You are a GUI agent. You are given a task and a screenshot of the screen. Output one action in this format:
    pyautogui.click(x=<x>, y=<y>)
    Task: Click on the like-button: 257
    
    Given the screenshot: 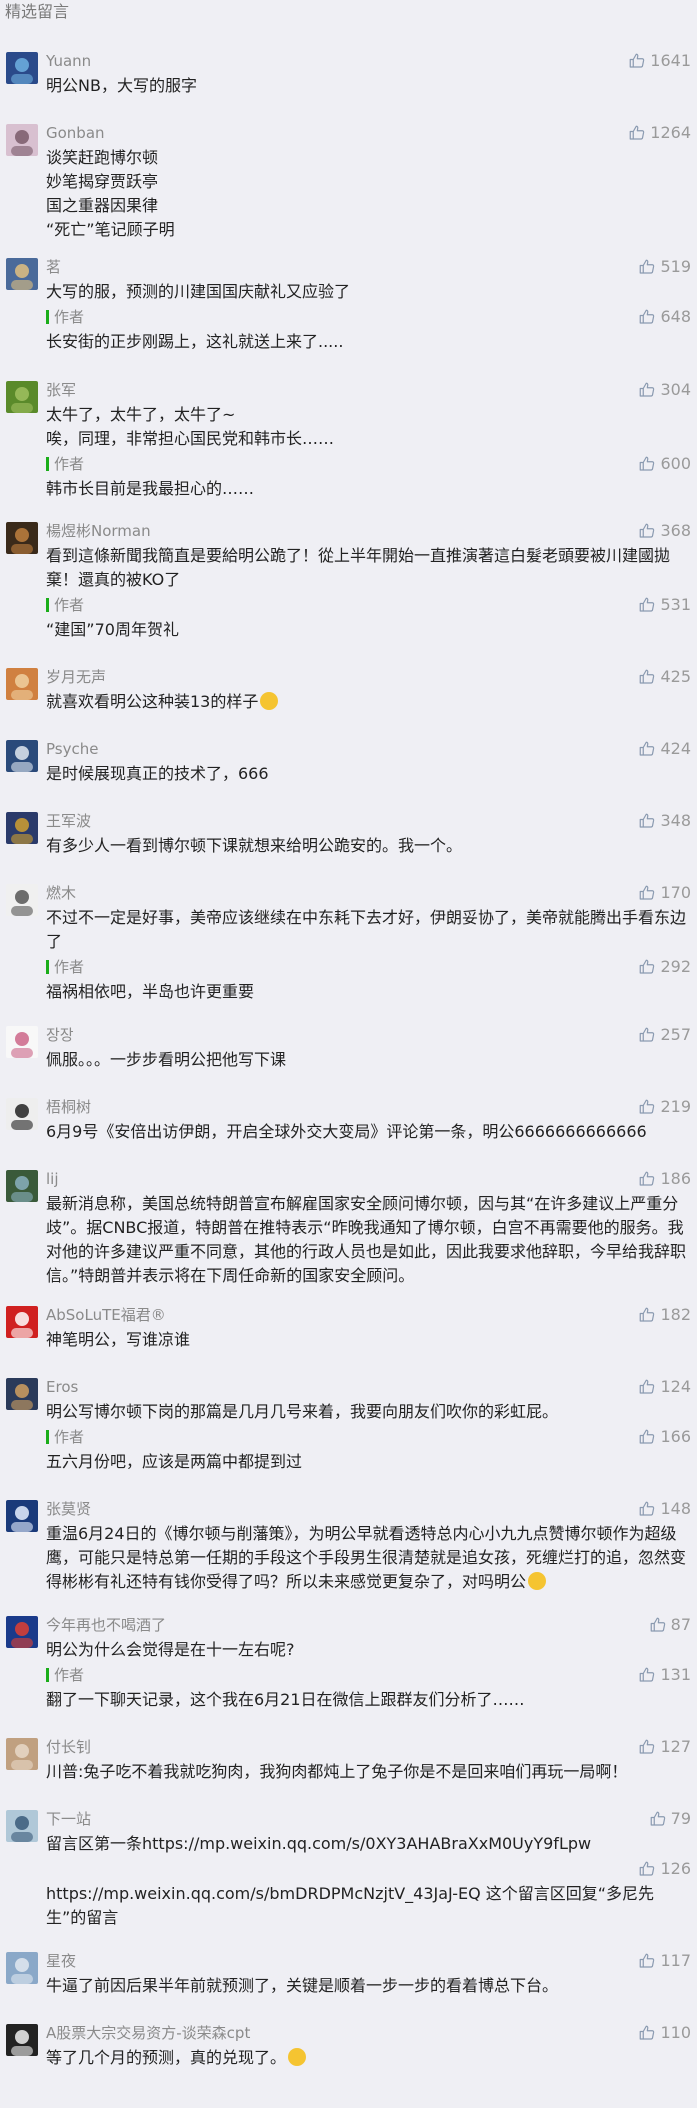 What is the action you would take?
    pyautogui.click(x=664, y=1035)
    